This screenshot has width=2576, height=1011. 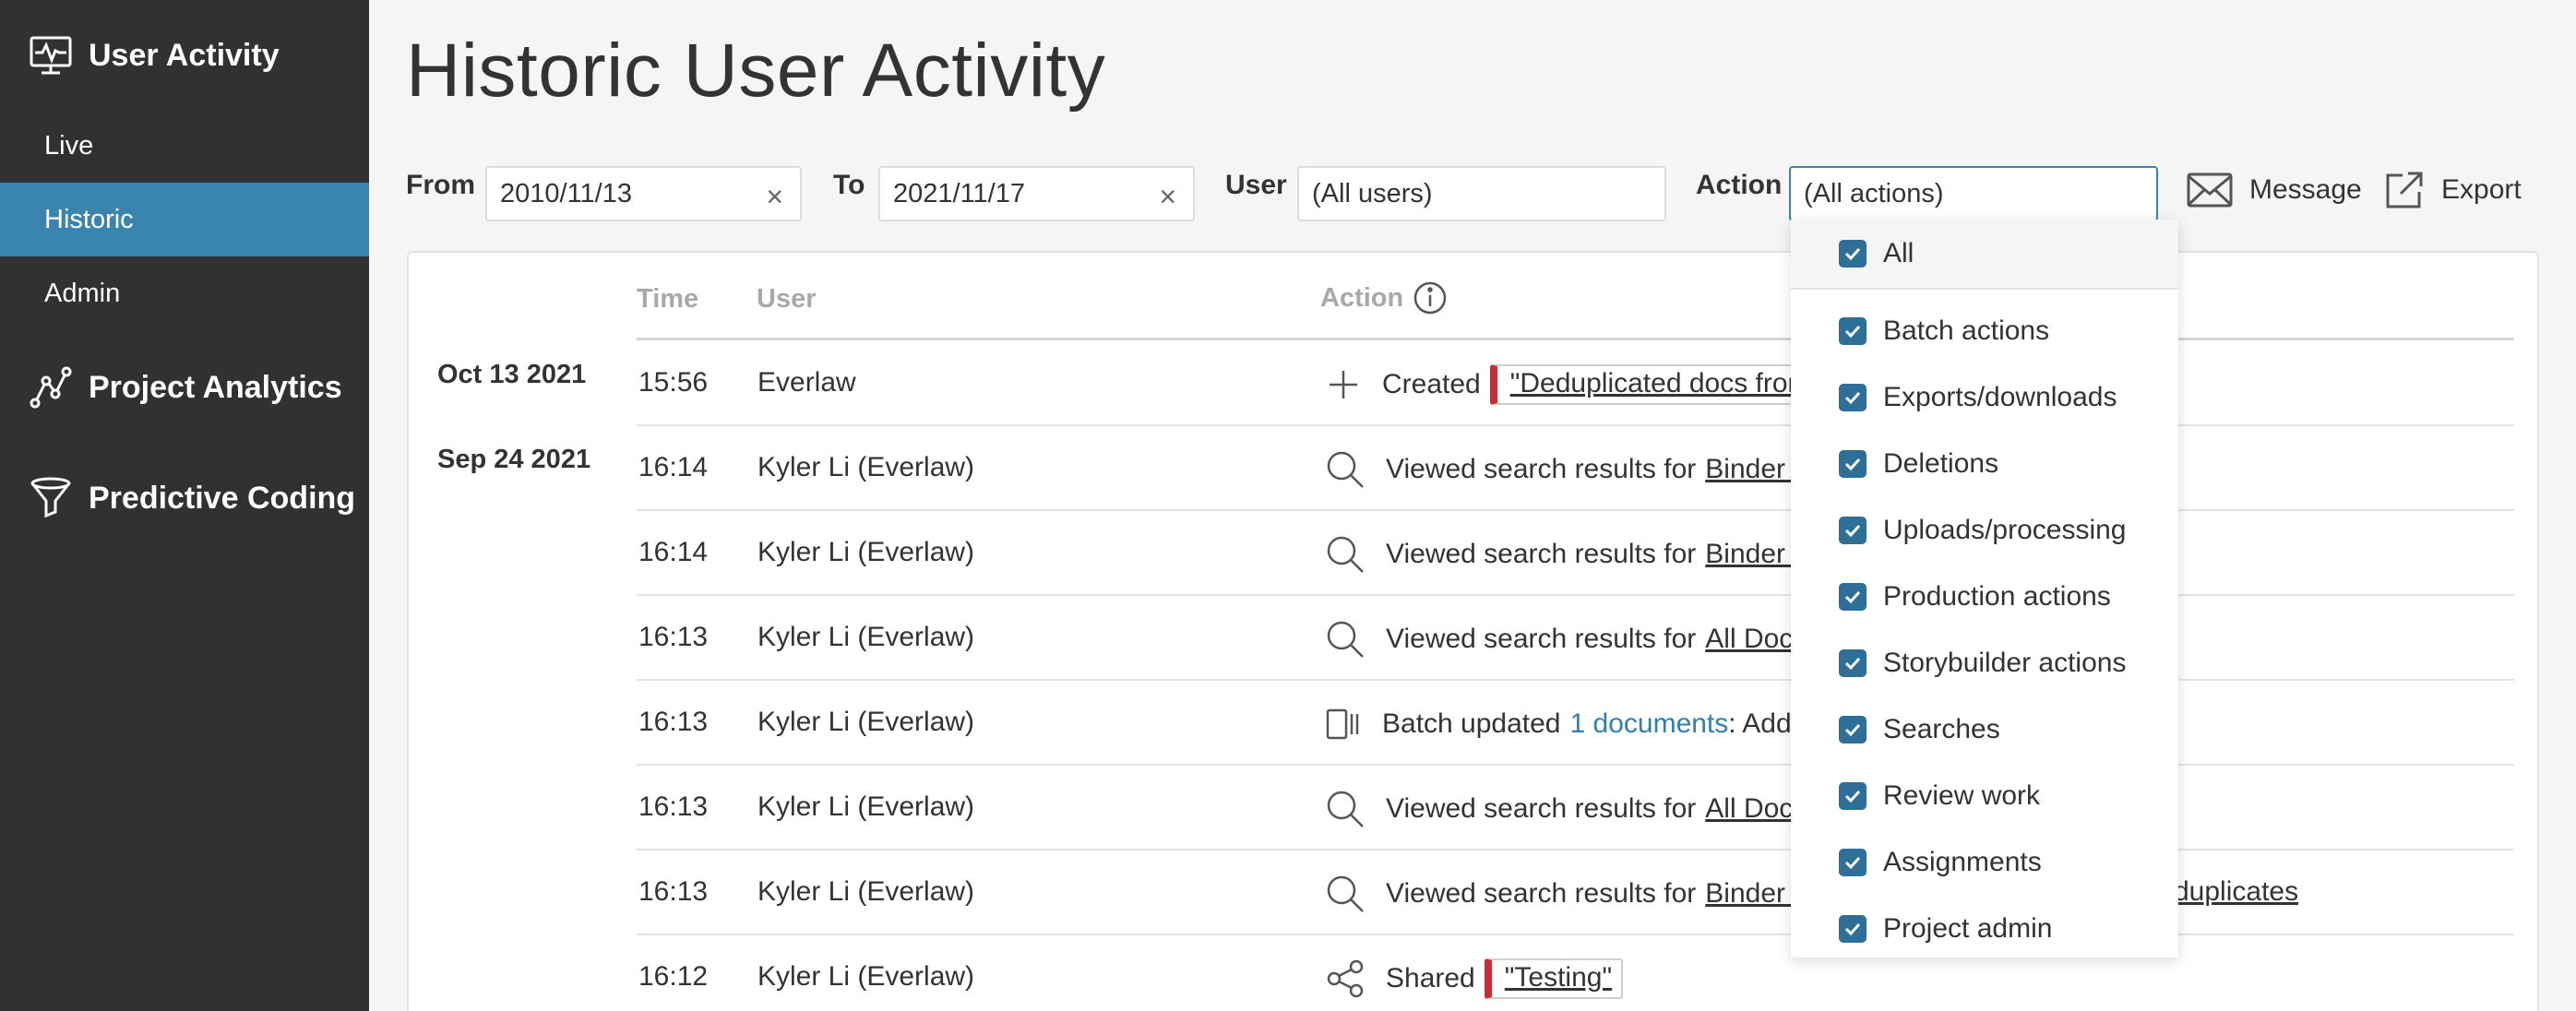 I want to click on row-action: Viewed search results for All Docu, so click(x=1566, y=639).